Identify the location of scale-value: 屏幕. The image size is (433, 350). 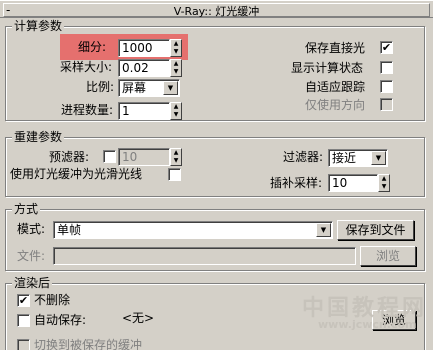
(134, 88).